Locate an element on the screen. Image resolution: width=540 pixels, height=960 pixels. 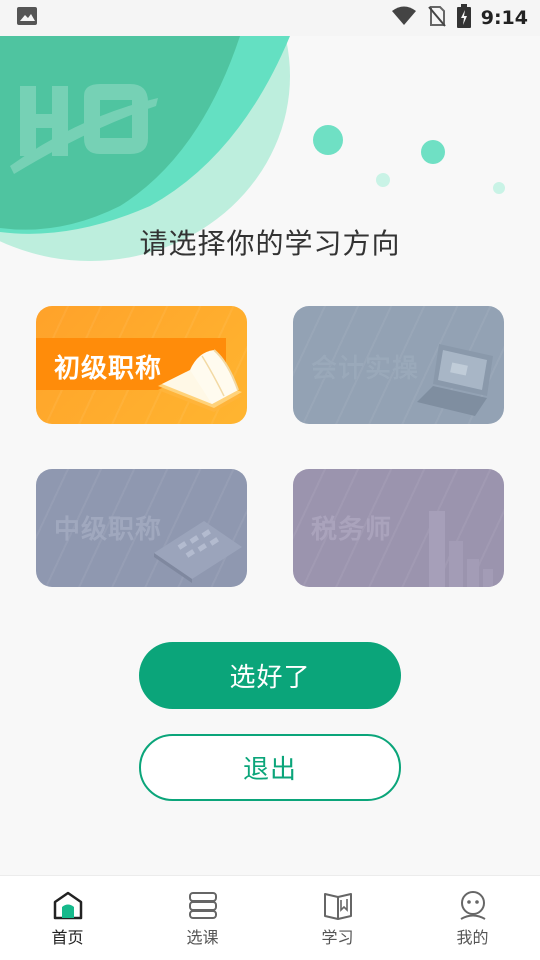
tab-study: 学习 is located at coordinates (337, 918).